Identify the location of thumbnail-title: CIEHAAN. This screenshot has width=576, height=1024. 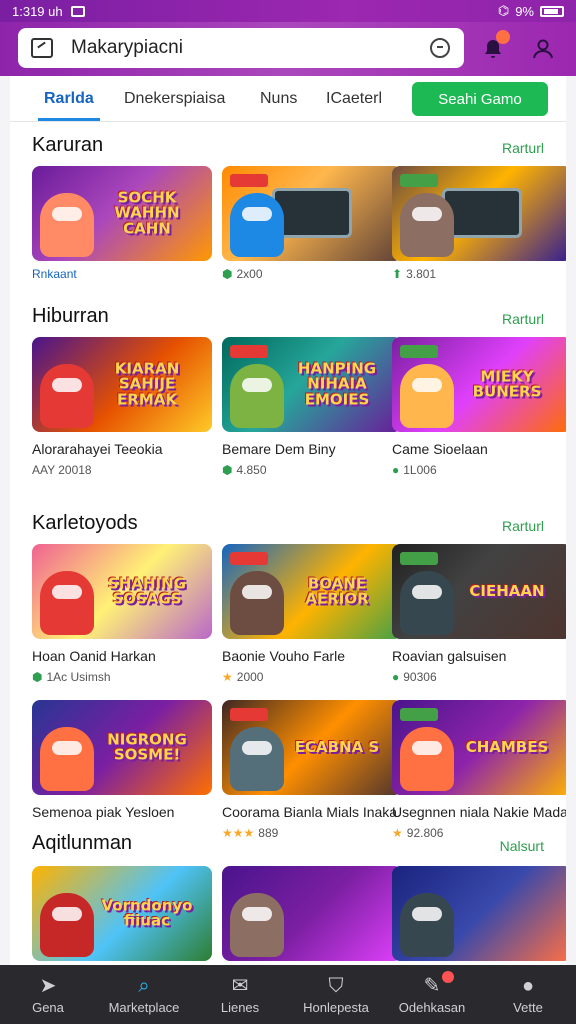
(507, 590).